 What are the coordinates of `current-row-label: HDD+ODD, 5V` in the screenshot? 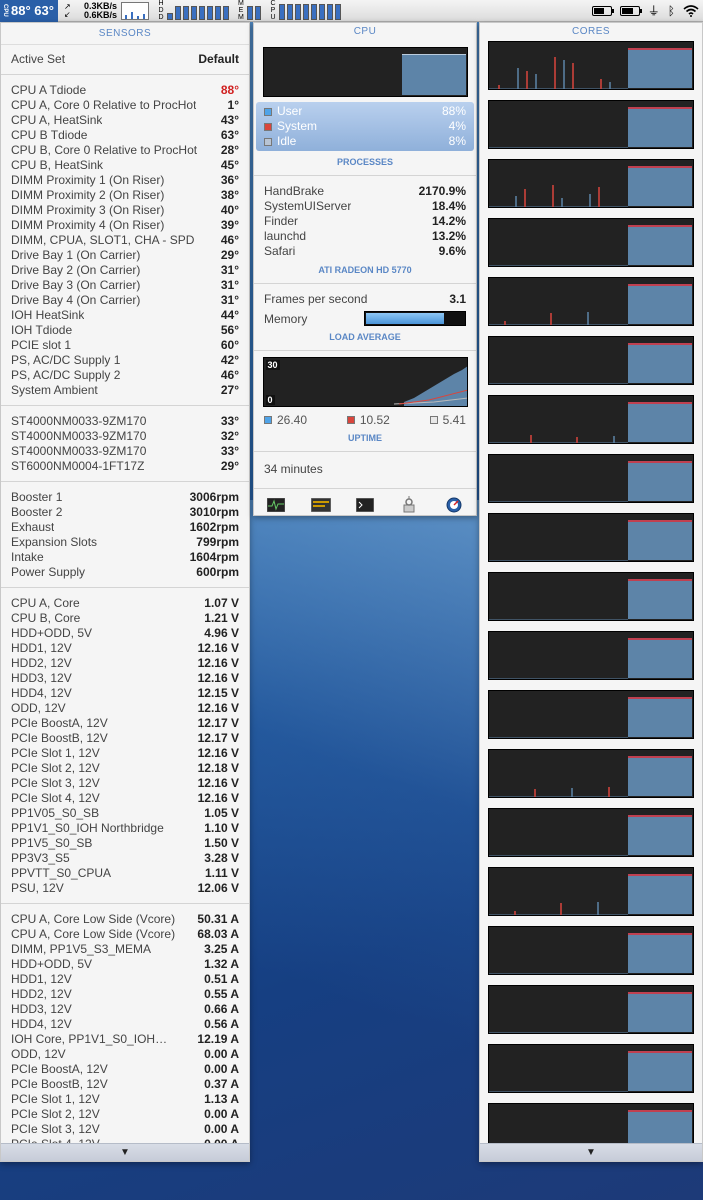 It's located at (52, 964).